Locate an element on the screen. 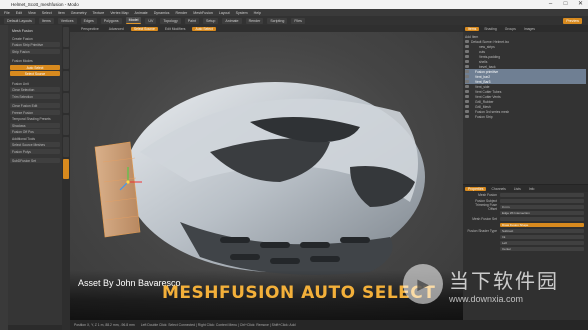  menu-item: System is located at coordinates (242, 13).